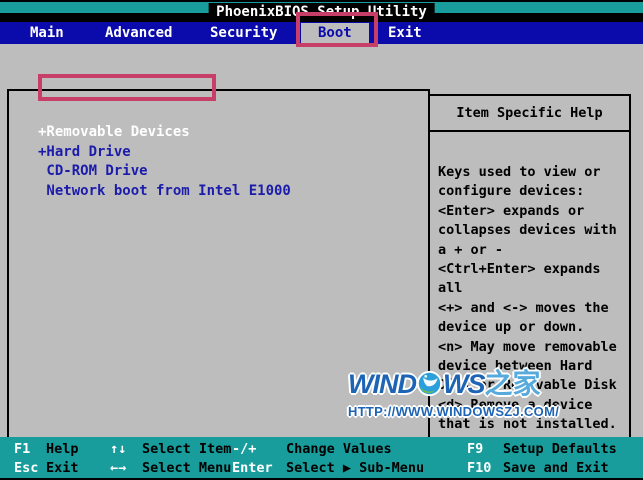 The height and width of the screenshot is (480, 643). What do you see at coordinates (529, 114) in the screenshot?
I see `help-panel-title: Item Specific Help` at bounding box center [529, 114].